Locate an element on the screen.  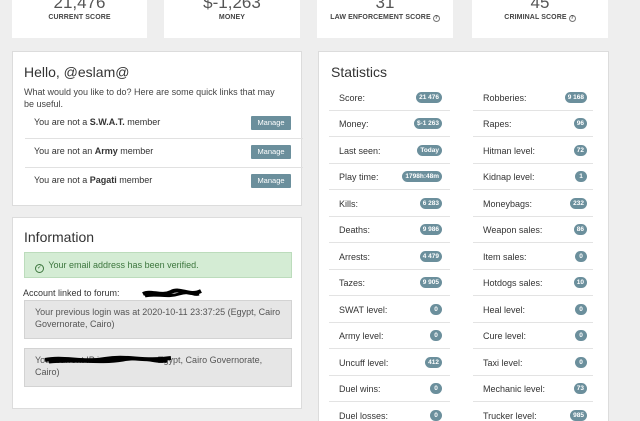
money-value: $-1,263 is located at coordinates (232, 6).